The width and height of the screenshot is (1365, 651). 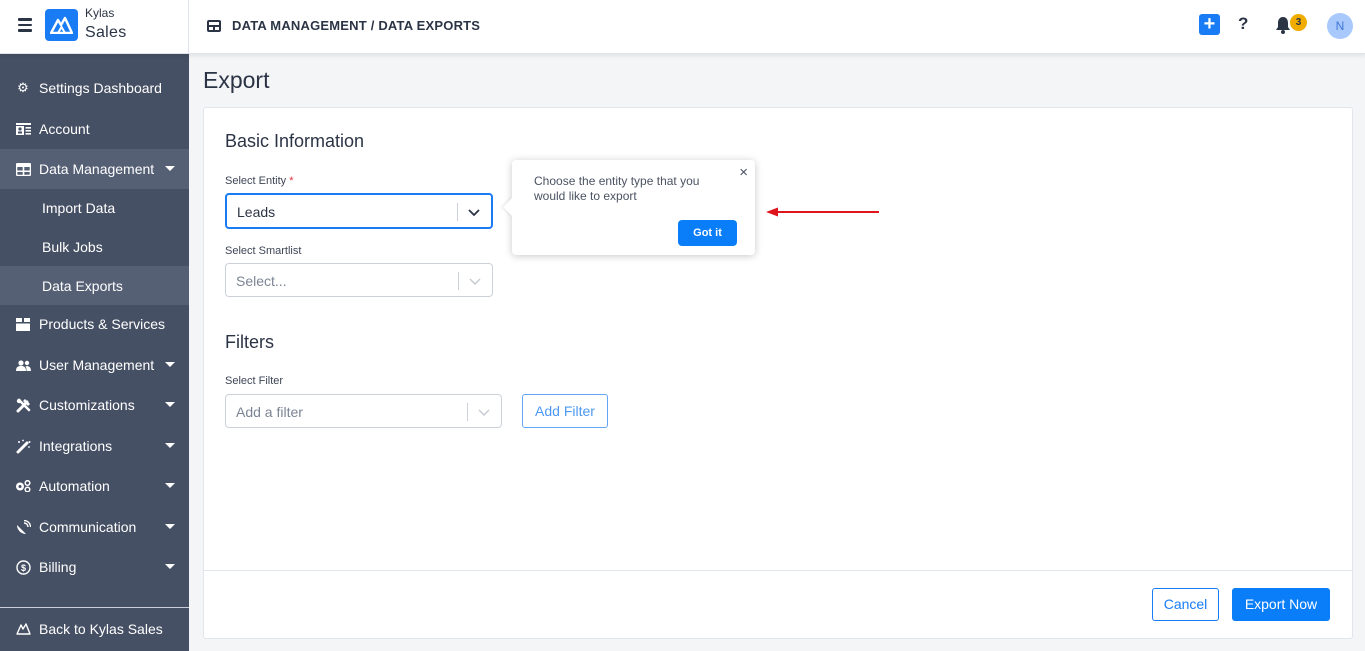 I want to click on brand-area: Kylas Sales, so click(x=94, y=27).